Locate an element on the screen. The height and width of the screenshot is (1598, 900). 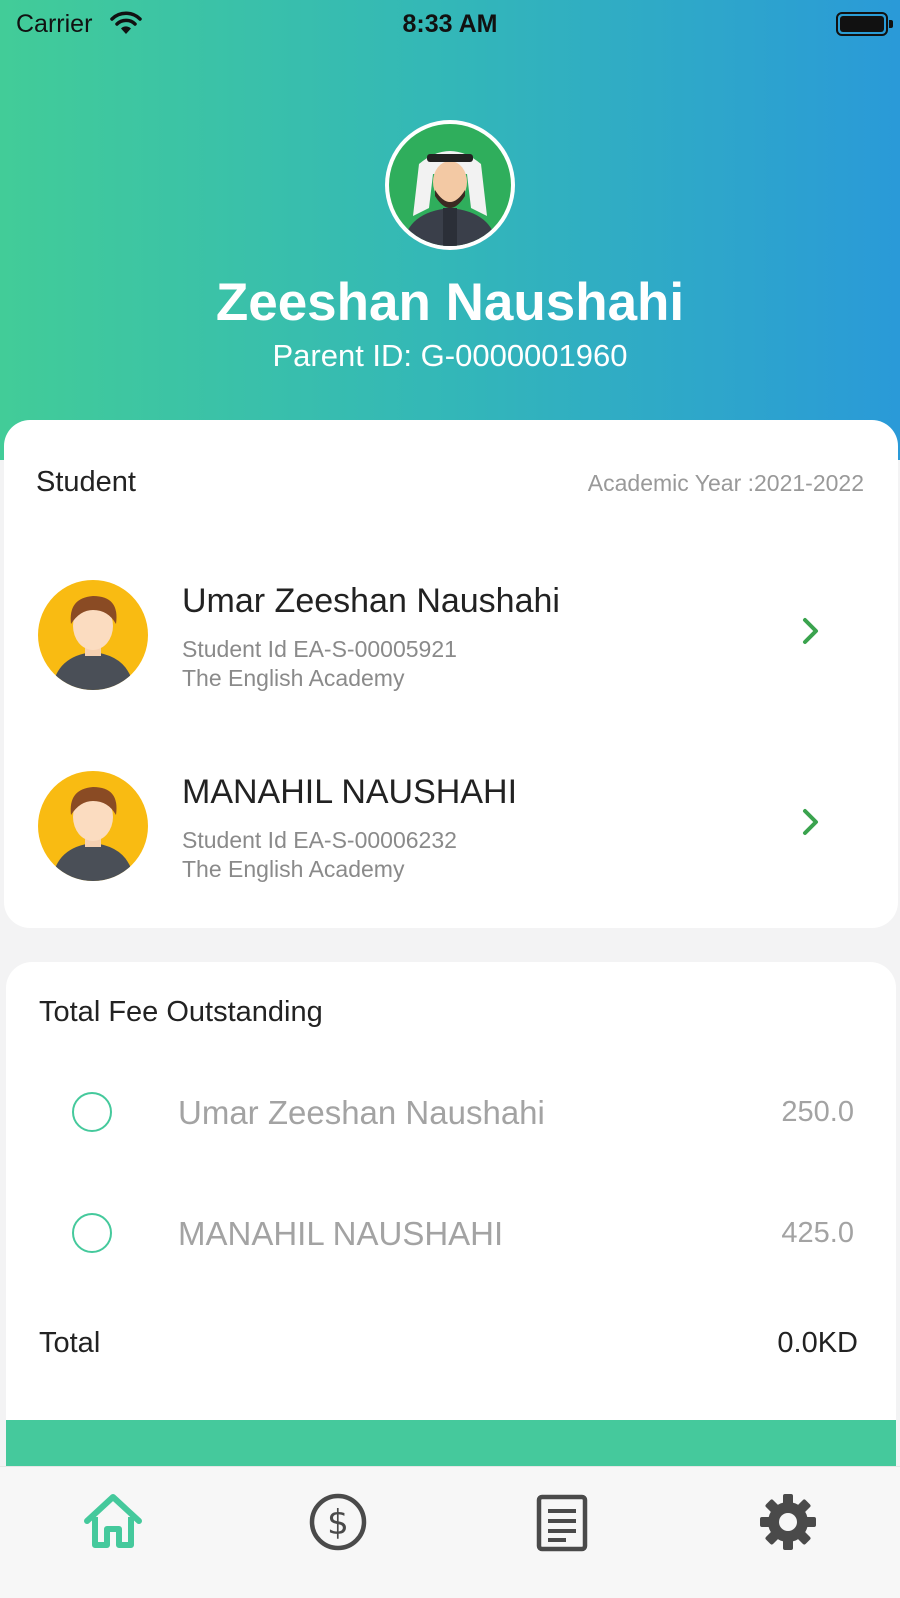
academic-year: Academic Year :2021-2022 is located at coordinates (725, 483).